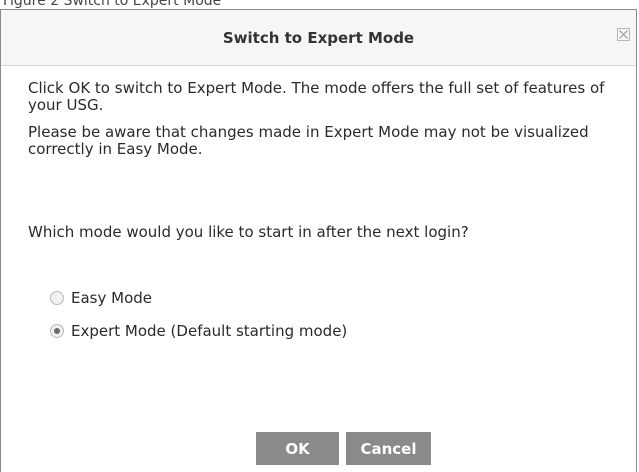 The height and width of the screenshot is (472, 639). Describe the element at coordinates (57, 298) in the screenshot. I see `radio-unchecked-icon` at that location.